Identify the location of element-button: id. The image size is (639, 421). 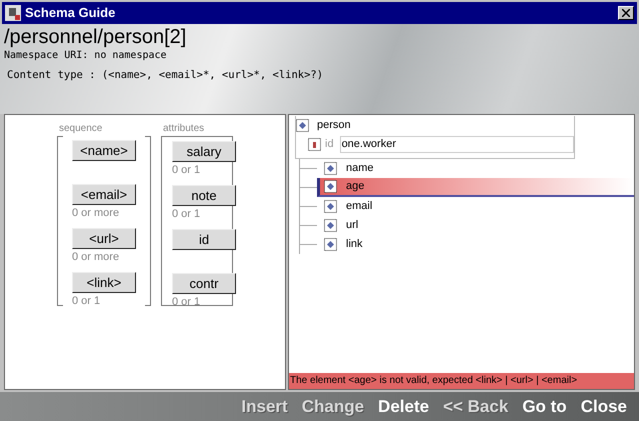
(204, 239).